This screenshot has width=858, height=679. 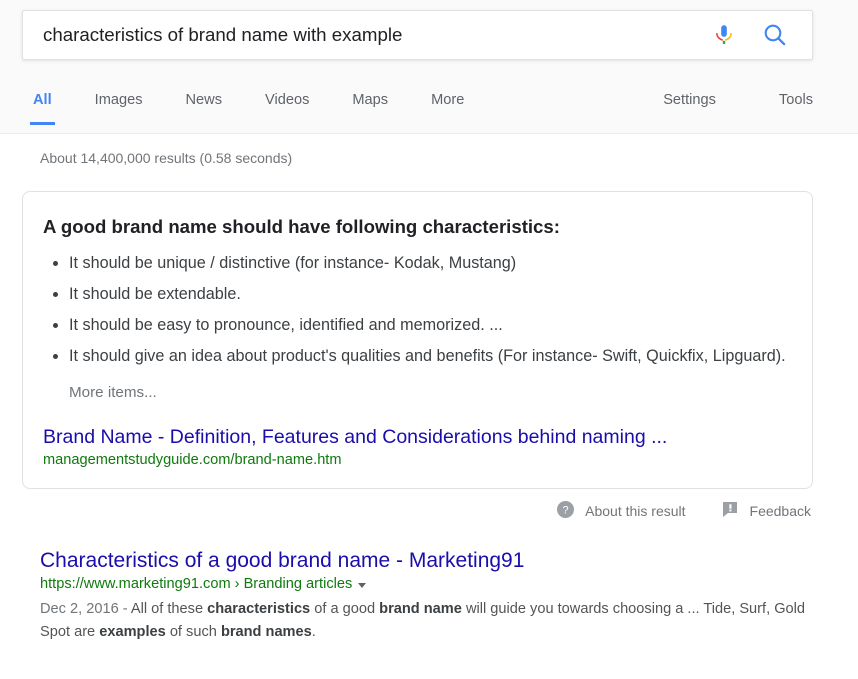 What do you see at coordinates (362, 585) in the screenshot?
I see `chevron-down-icon` at bounding box center [362, 585].